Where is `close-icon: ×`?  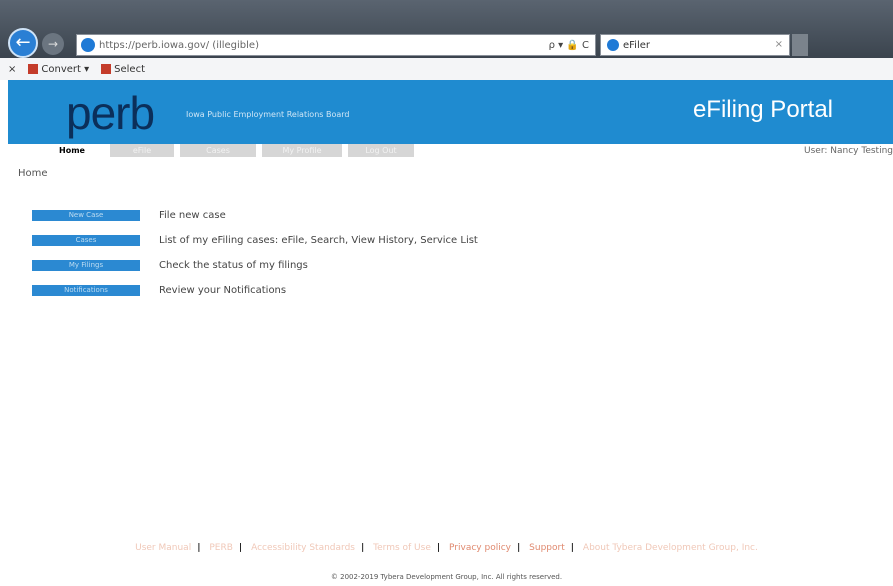 close-icon: × is located at coordinates (12, 69).